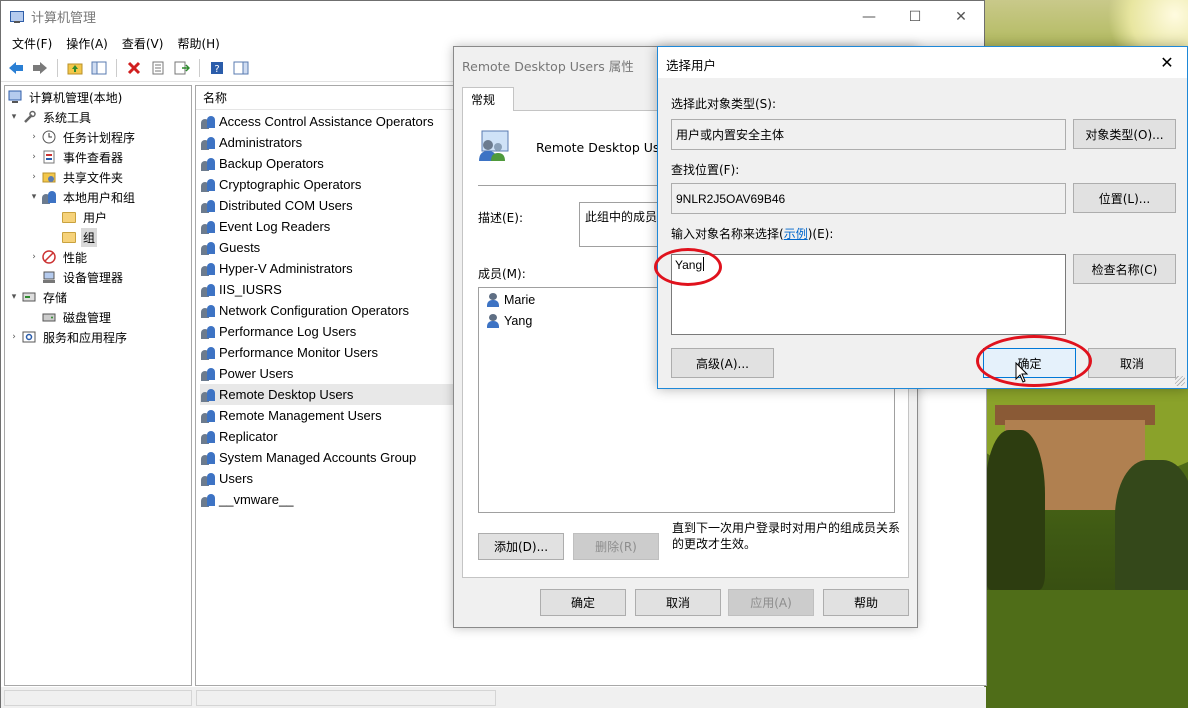  What do you see at coordinates (1151, 530) in the screenshot?
I see `wallpaper-tree` at bounding box center [1151, 530].